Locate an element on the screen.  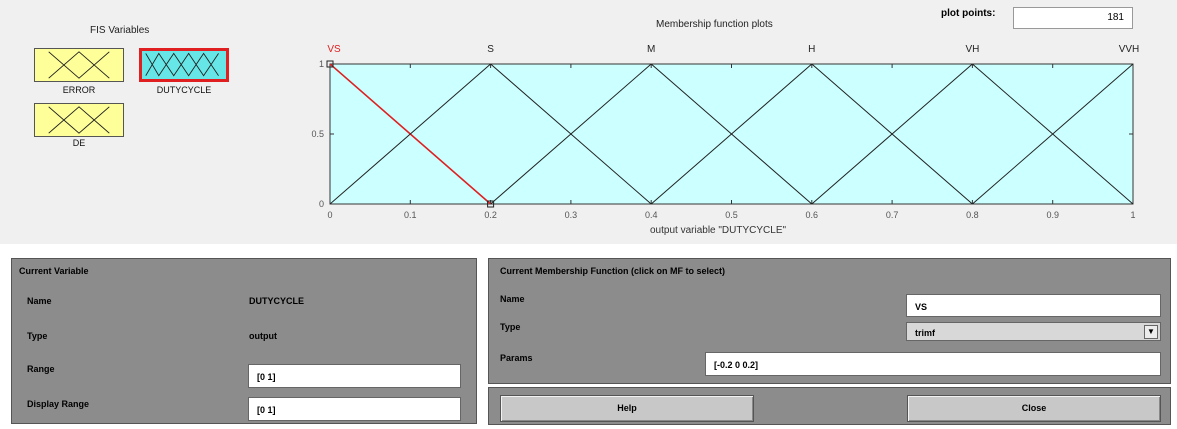
mf-type-select: trimf ▼ is located at coordinates (1033, 331).